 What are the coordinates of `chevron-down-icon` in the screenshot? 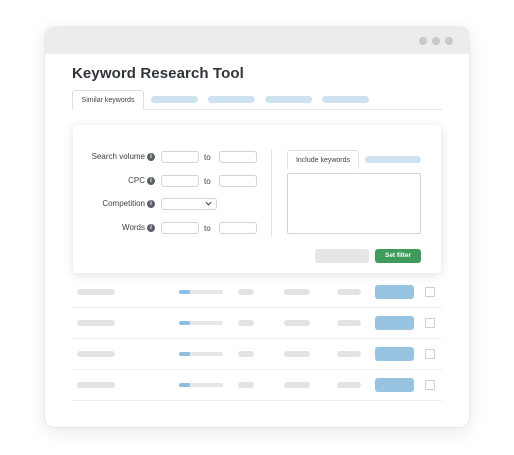 It's located at (208, 203).